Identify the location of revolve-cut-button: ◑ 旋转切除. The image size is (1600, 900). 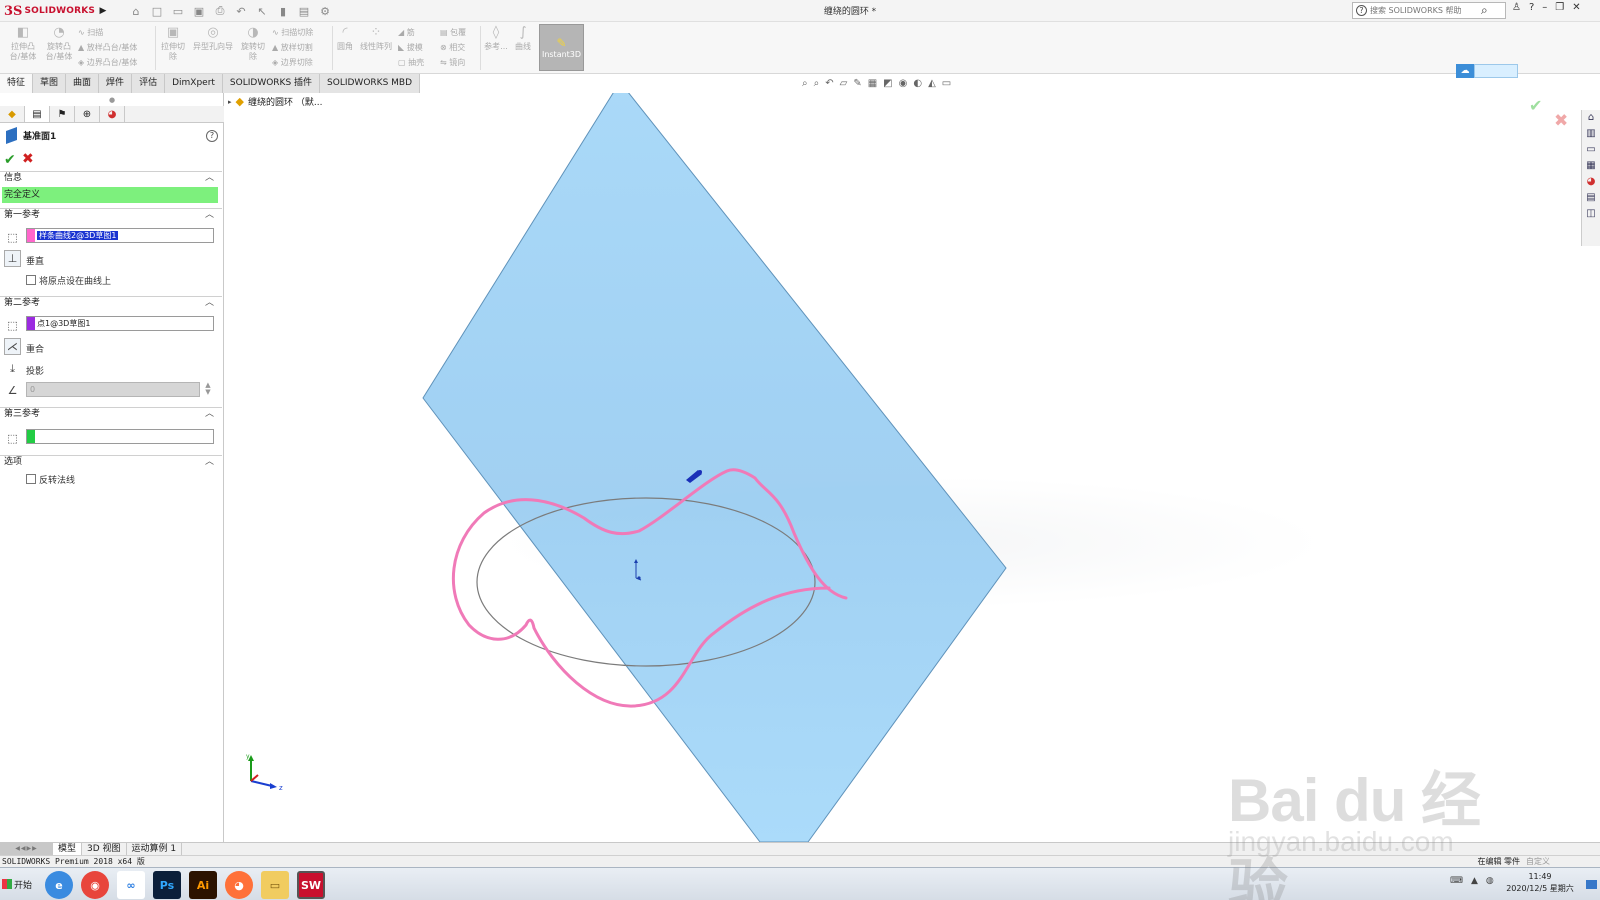
(253, 44).